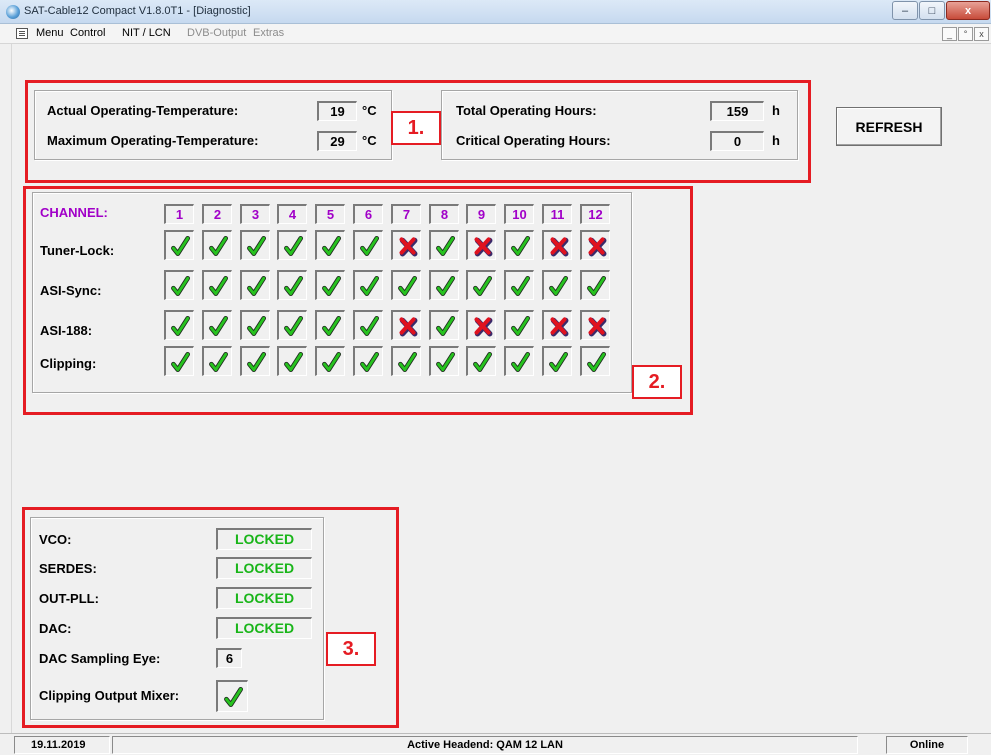 The width and height of the screenshot is (991, 755). What do you see at coordinates (337, 141) in the screenshot?
I see `maximum-temperature-value: 29` at bounding box center [337, 141].